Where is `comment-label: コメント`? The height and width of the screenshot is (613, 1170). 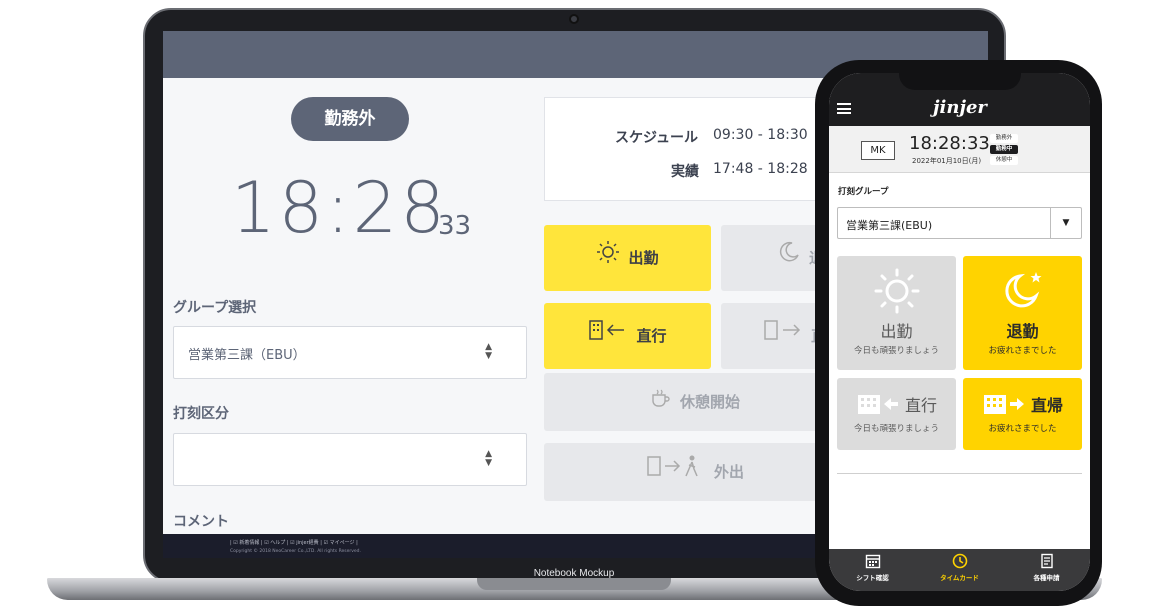
comment-label: コメント is located at coordinates (201, 522).